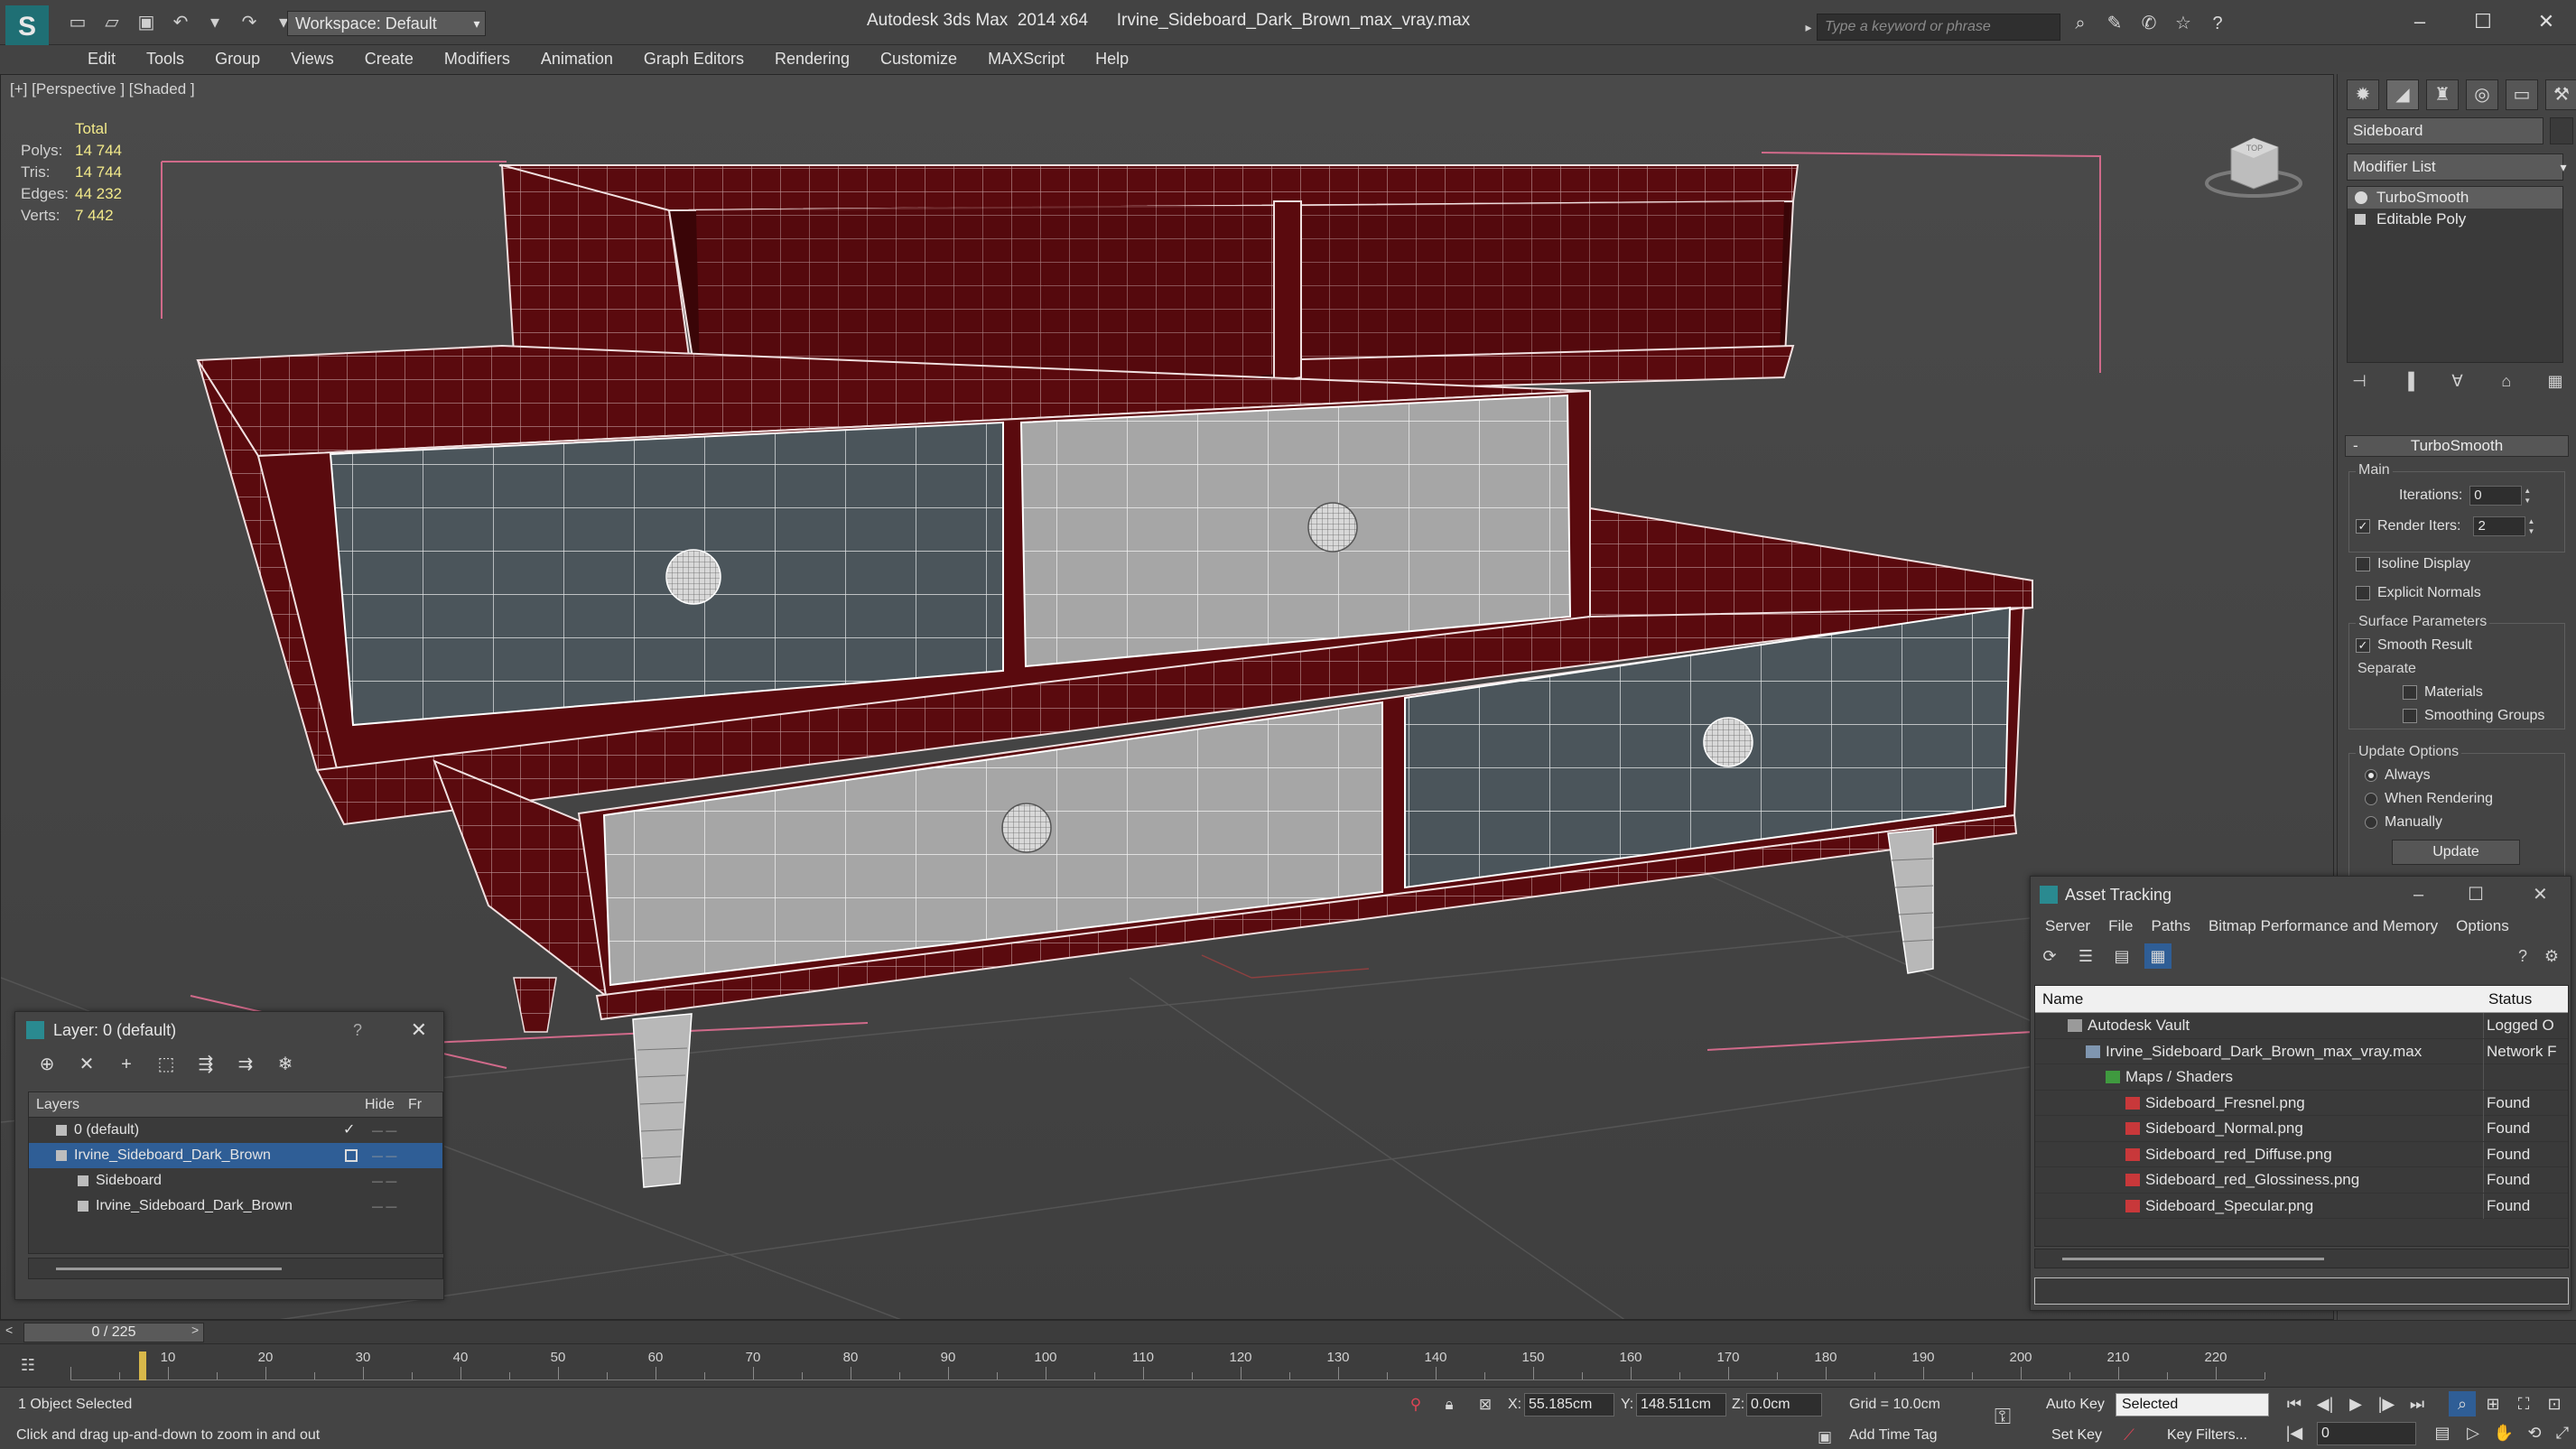 Image resolution: width=2576 pixels, height=1449 pixels. What do you see at coordinates (86, 1064) in the screenshot?
I see `delete-layer-icon: ✕` at bounding box center [86, 1064].